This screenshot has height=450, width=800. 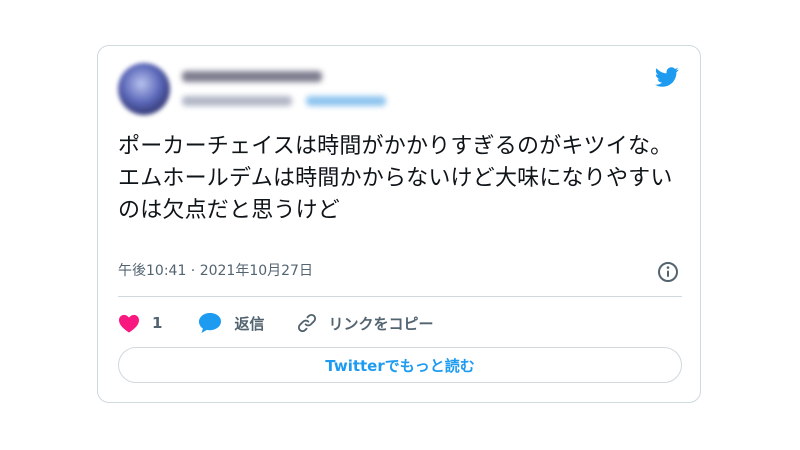 What do you see at coordinates (307, 323) in the screenshot?
I see `link-icon` at bounding box center [307, 323].